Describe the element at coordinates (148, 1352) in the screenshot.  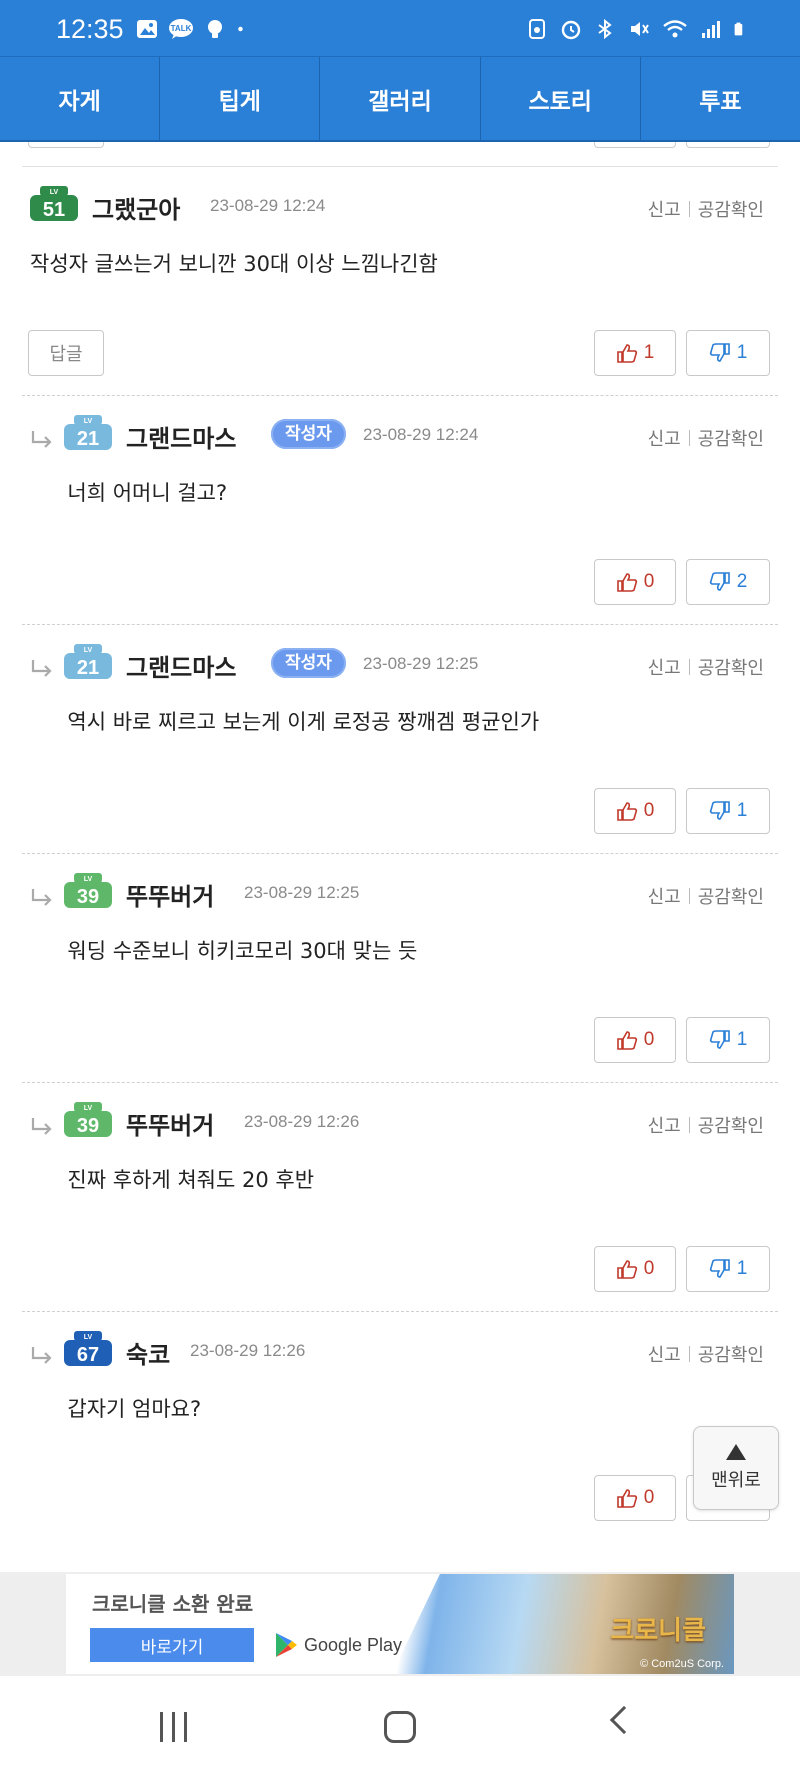
I see `comment-nickname: 숙코` at that location.